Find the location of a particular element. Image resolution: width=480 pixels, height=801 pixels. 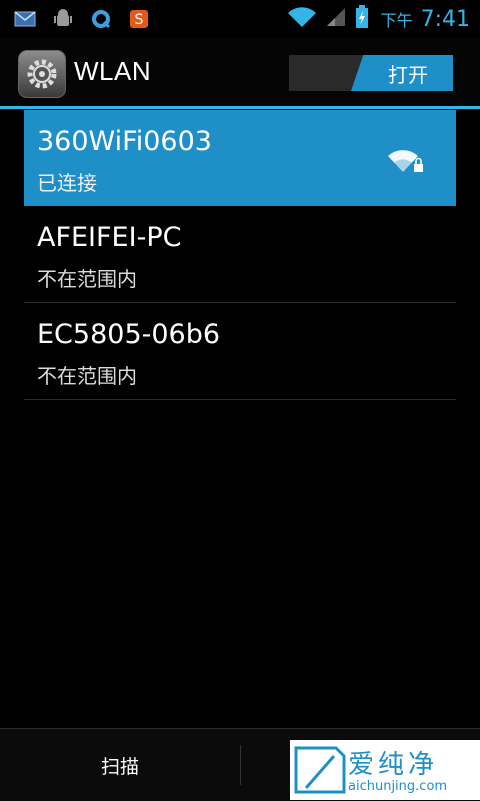

watermark-text: 爱纯净 is located at coordinates (393, 765).